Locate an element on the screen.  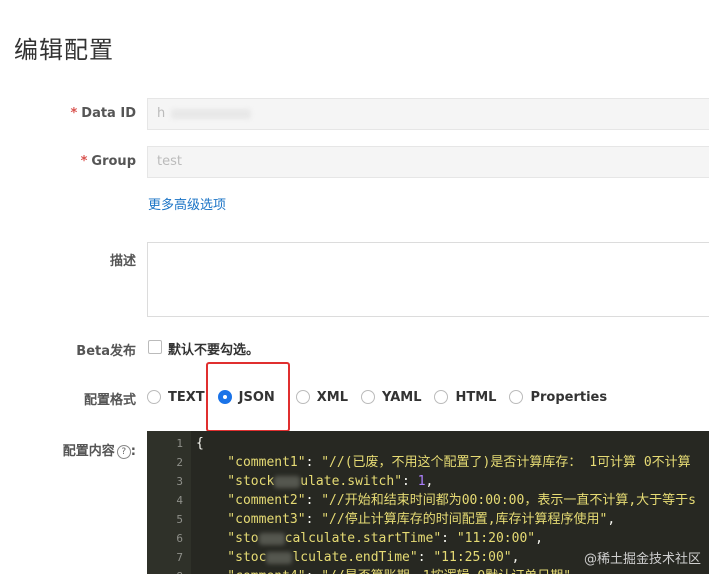
code-token: { is located at coordinates (200, 443).